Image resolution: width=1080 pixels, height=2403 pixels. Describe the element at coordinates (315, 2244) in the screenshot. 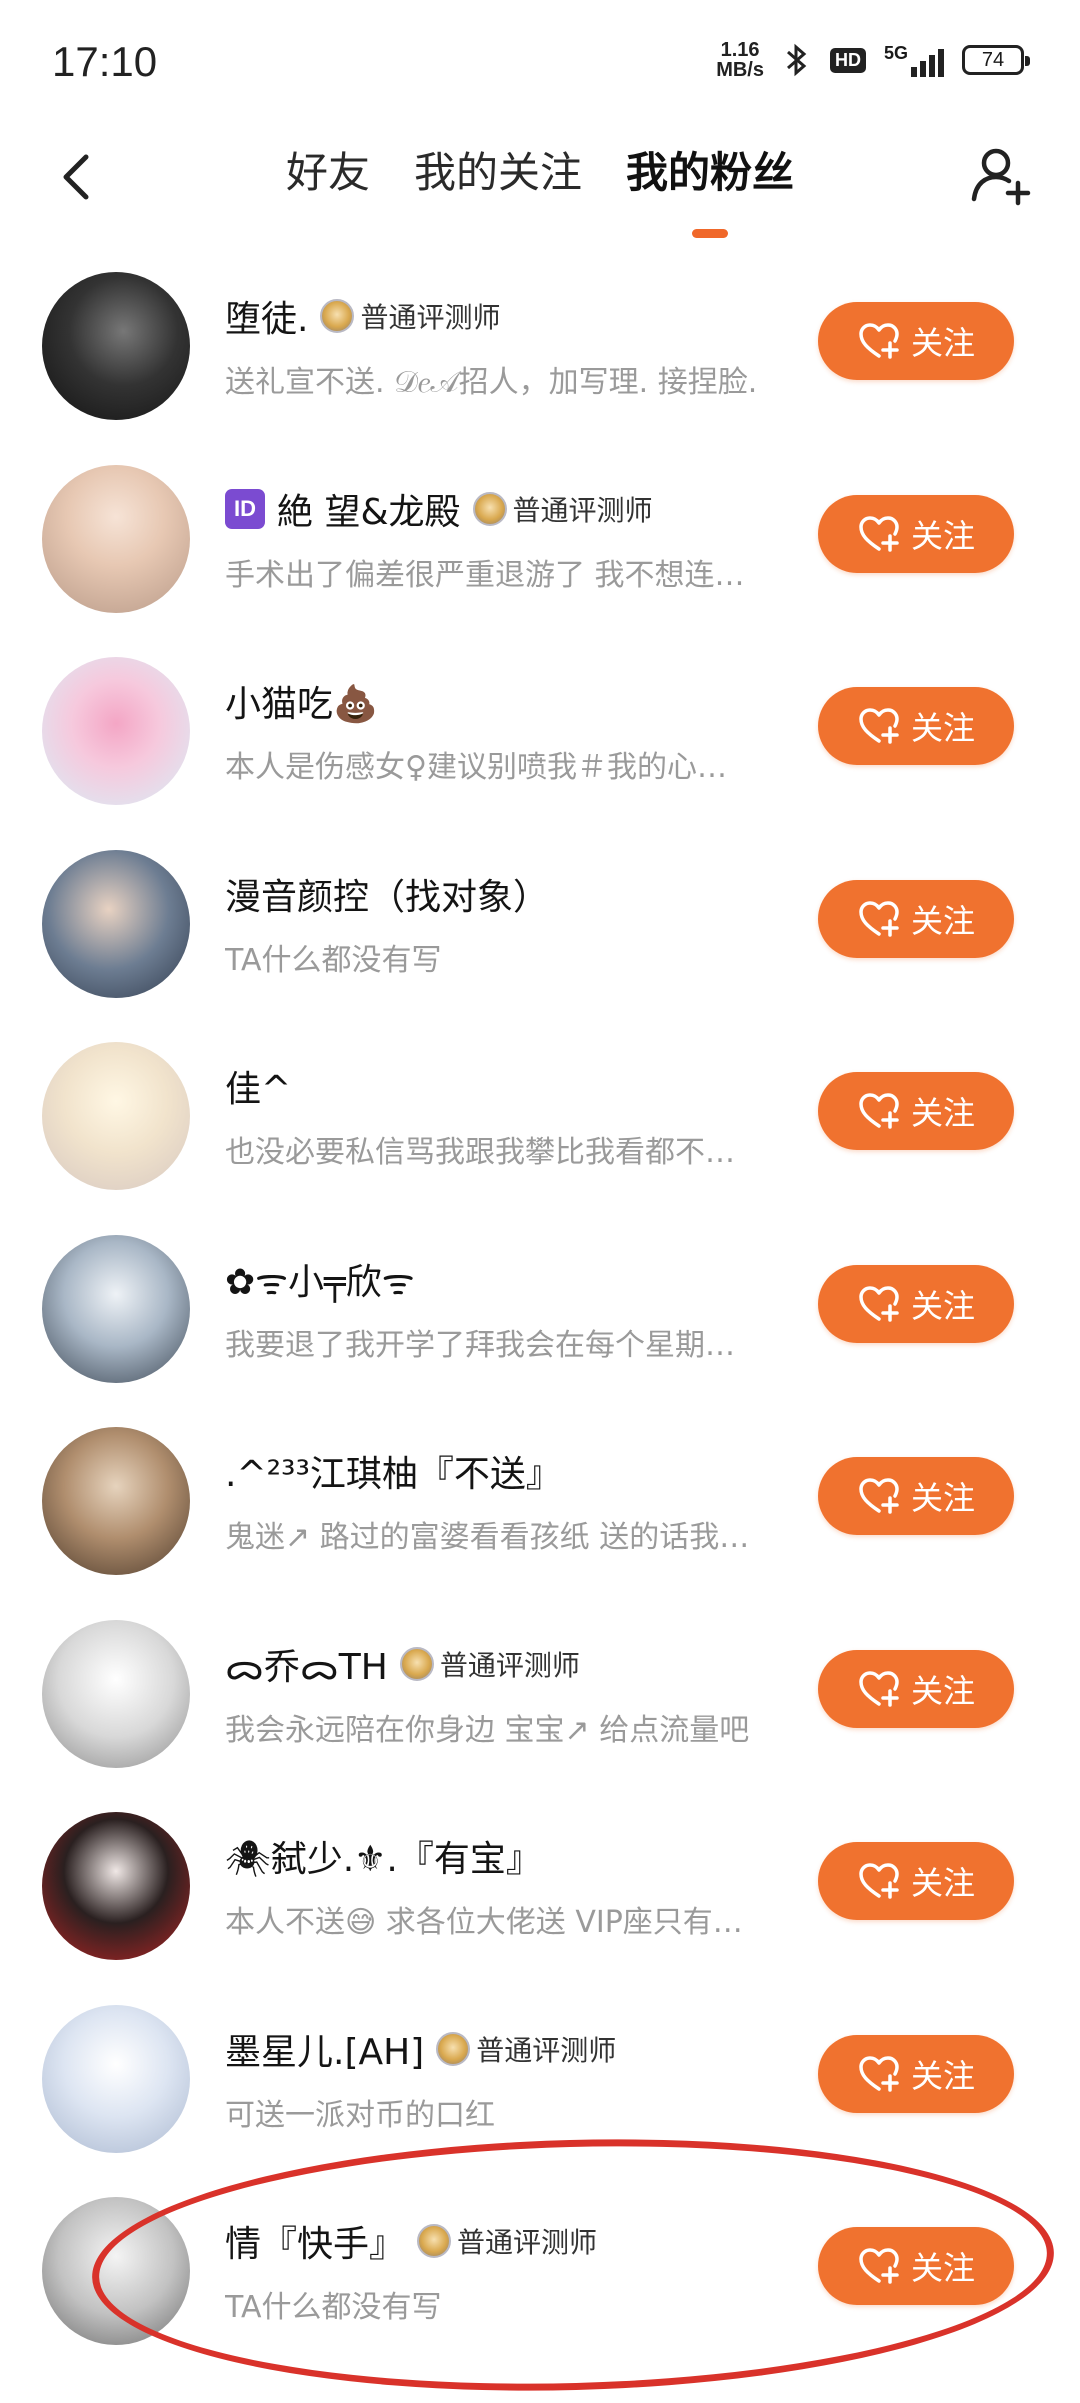

I see `fan-name: 情『快手』` at that location.